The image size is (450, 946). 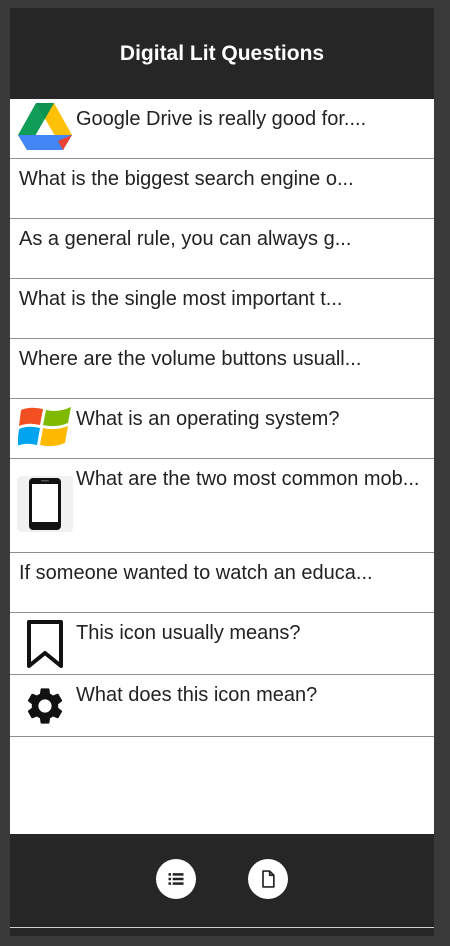 What do you see at coordinates (45, 504) in the screenshot?
I see `smartphone-icon` at bounding box center [45, 504].